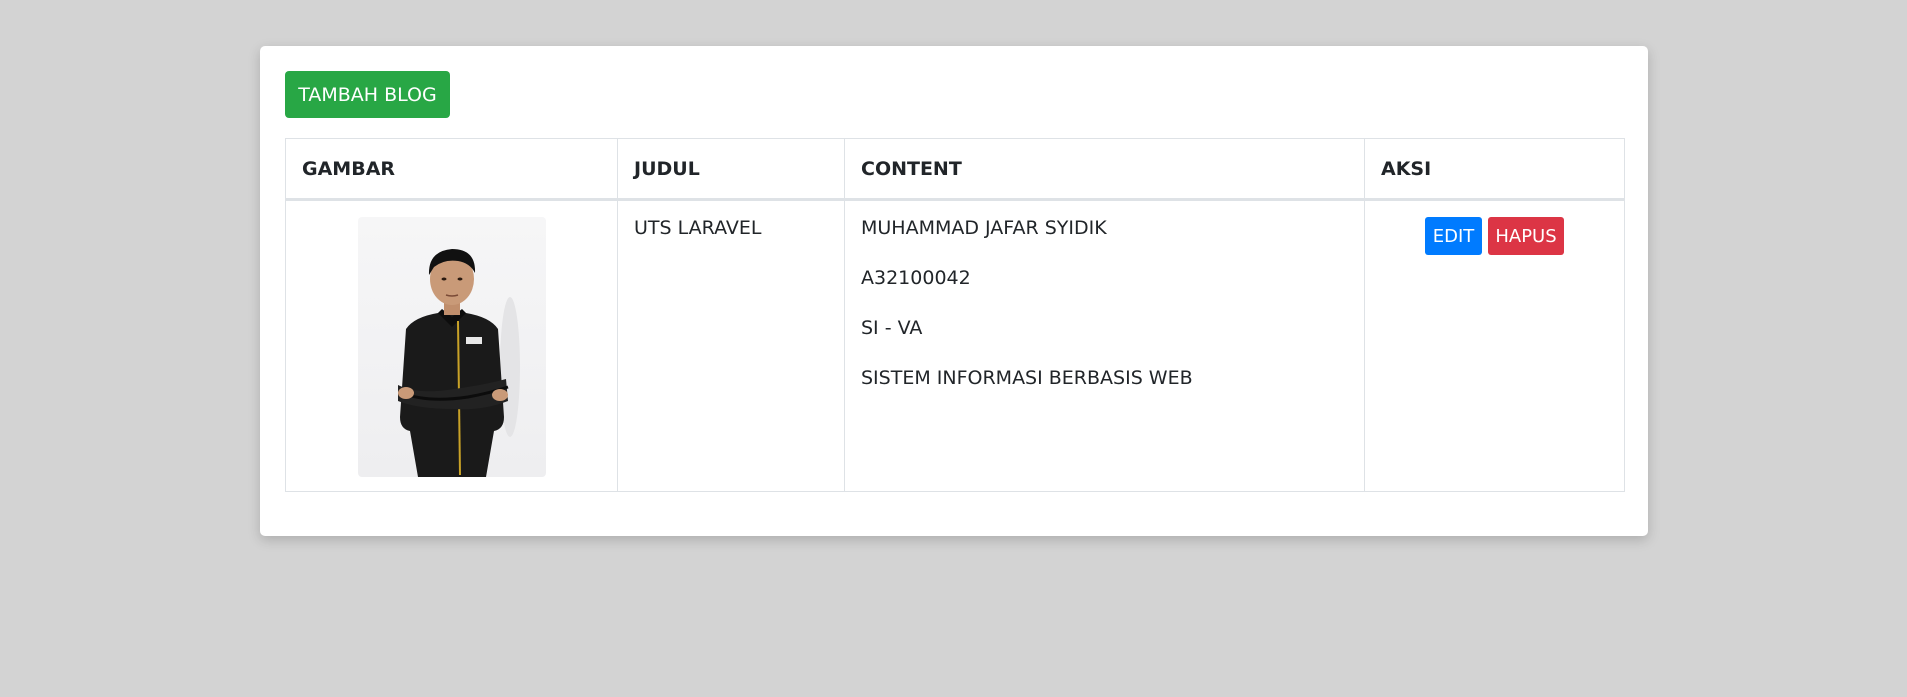 This screenshot has height=697, width=1907. I want to click on header-content: CONTENT, so click(1104, 169).